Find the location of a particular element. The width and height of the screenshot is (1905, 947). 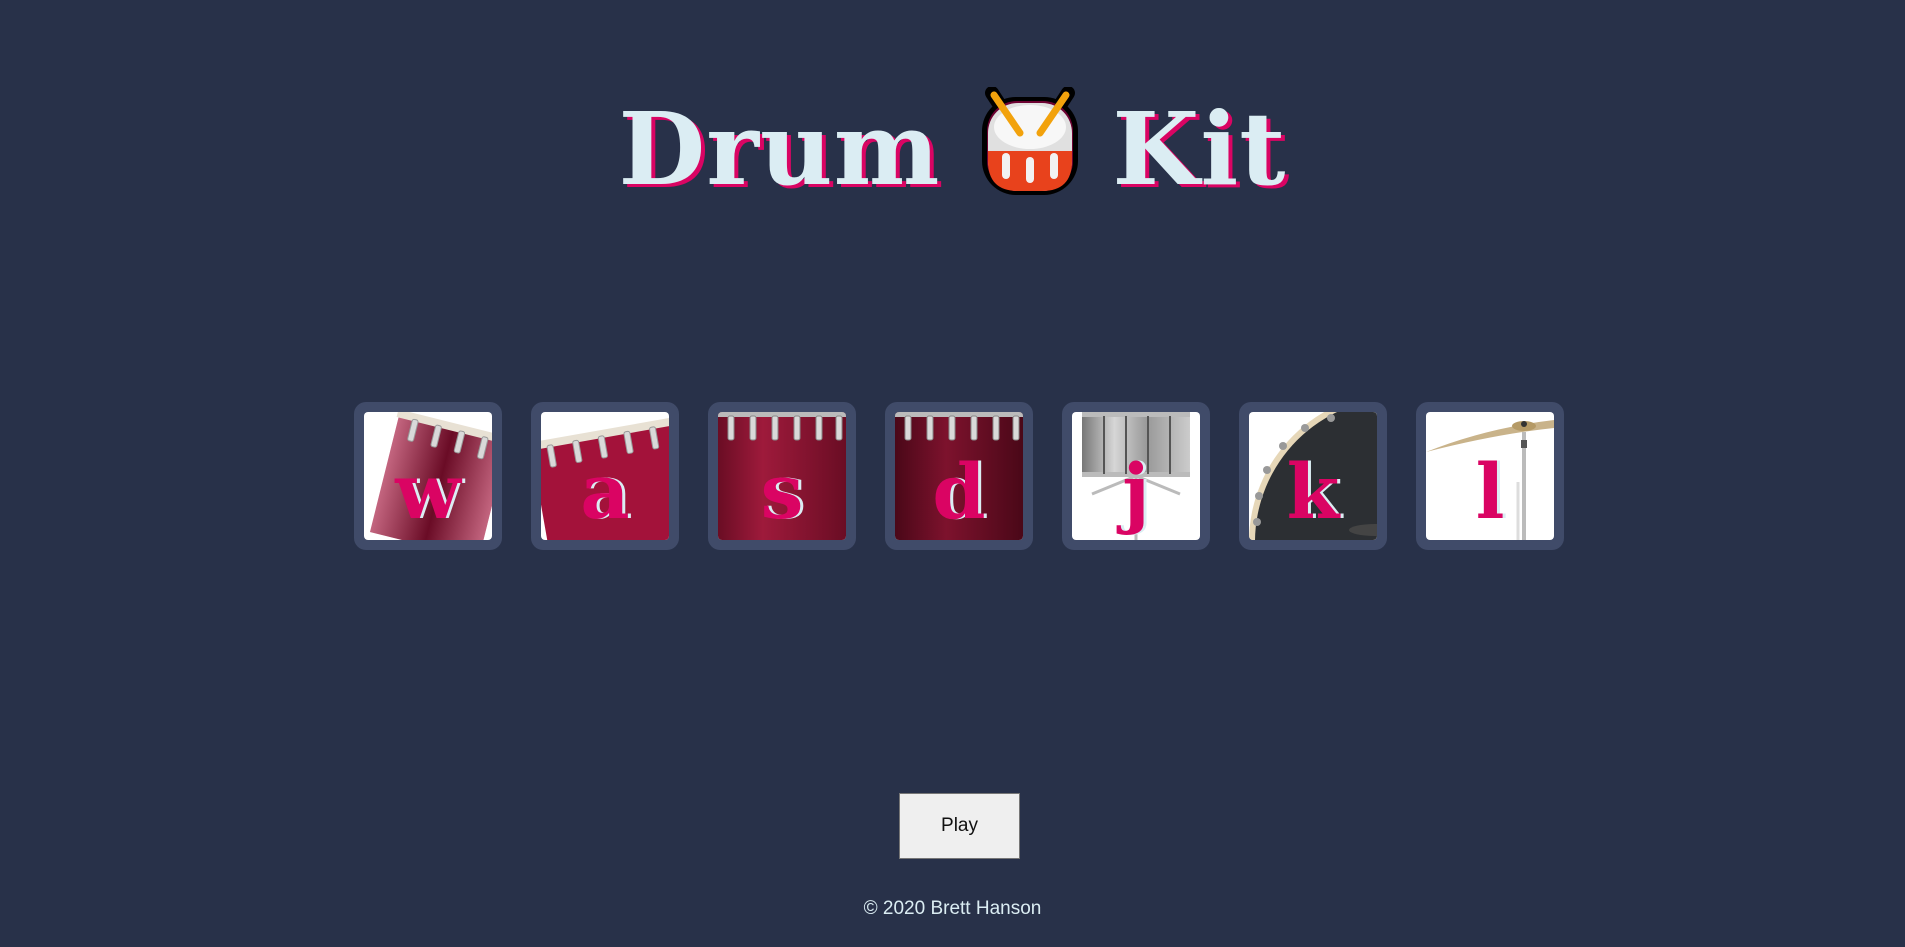

drum-key-label: d is located at coordinates (959, 491).